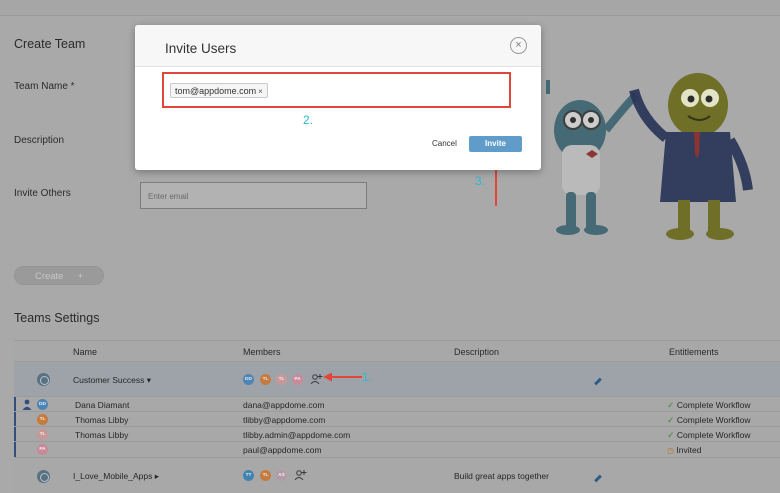 This screenshot has width=780, height=493. Describe the element at coordinates (27, 404) in the screenshot. I see `user-icon` at that location.